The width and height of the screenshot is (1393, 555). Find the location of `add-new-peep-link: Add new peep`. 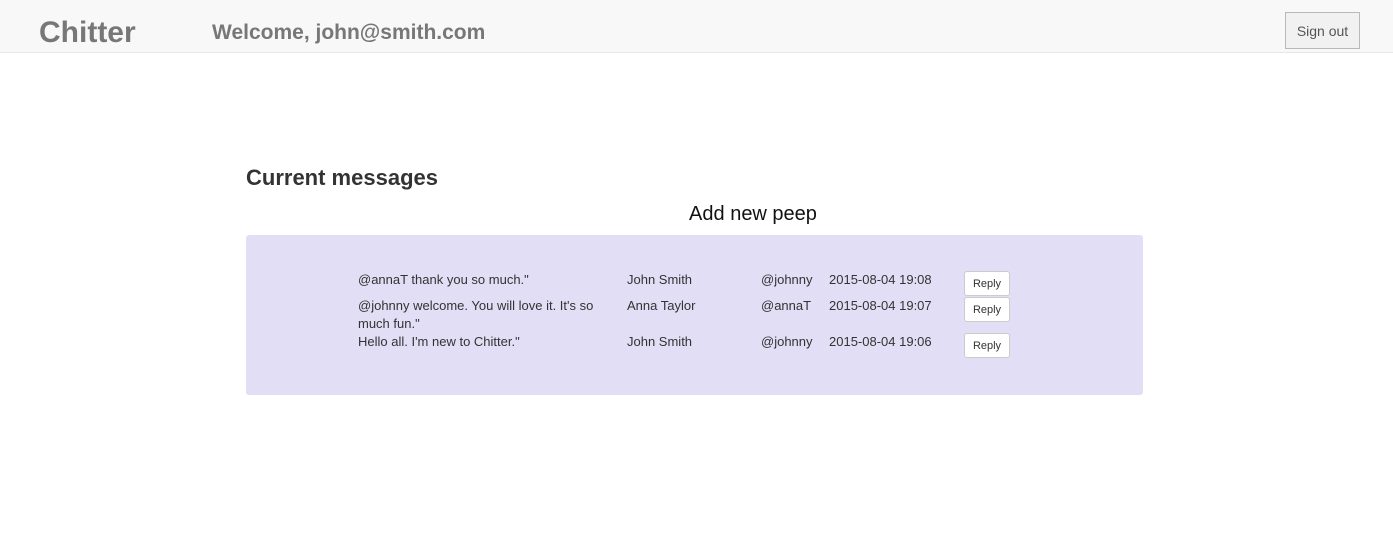

add-new-peep-link: Add new peep is located at coordinates (753, 214).